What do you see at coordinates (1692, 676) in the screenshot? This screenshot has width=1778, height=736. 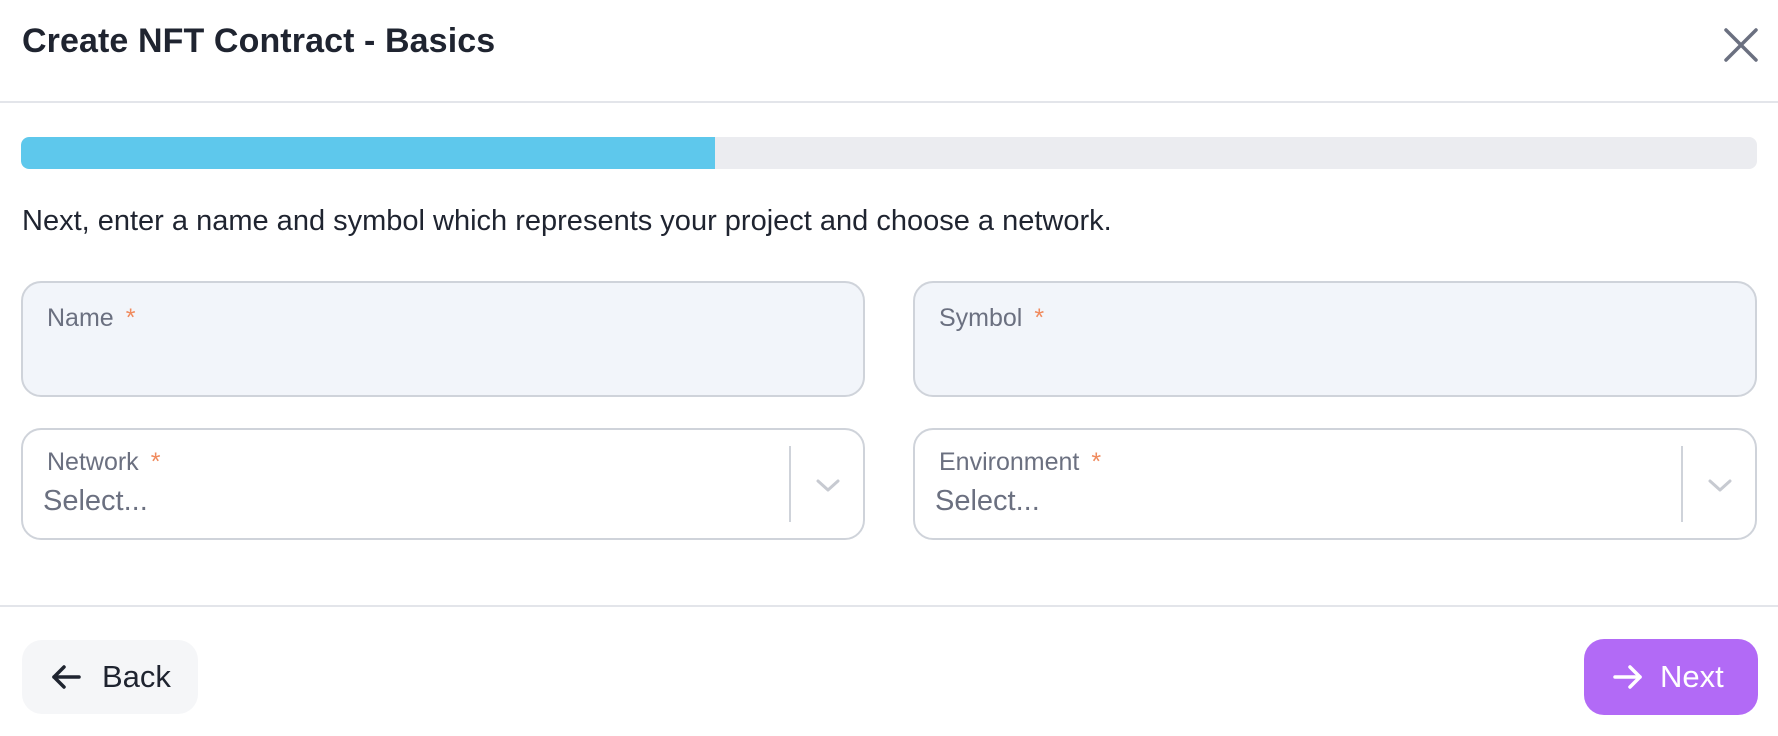 I see `next-button-label: Next` at bounding box center [1692, 676].